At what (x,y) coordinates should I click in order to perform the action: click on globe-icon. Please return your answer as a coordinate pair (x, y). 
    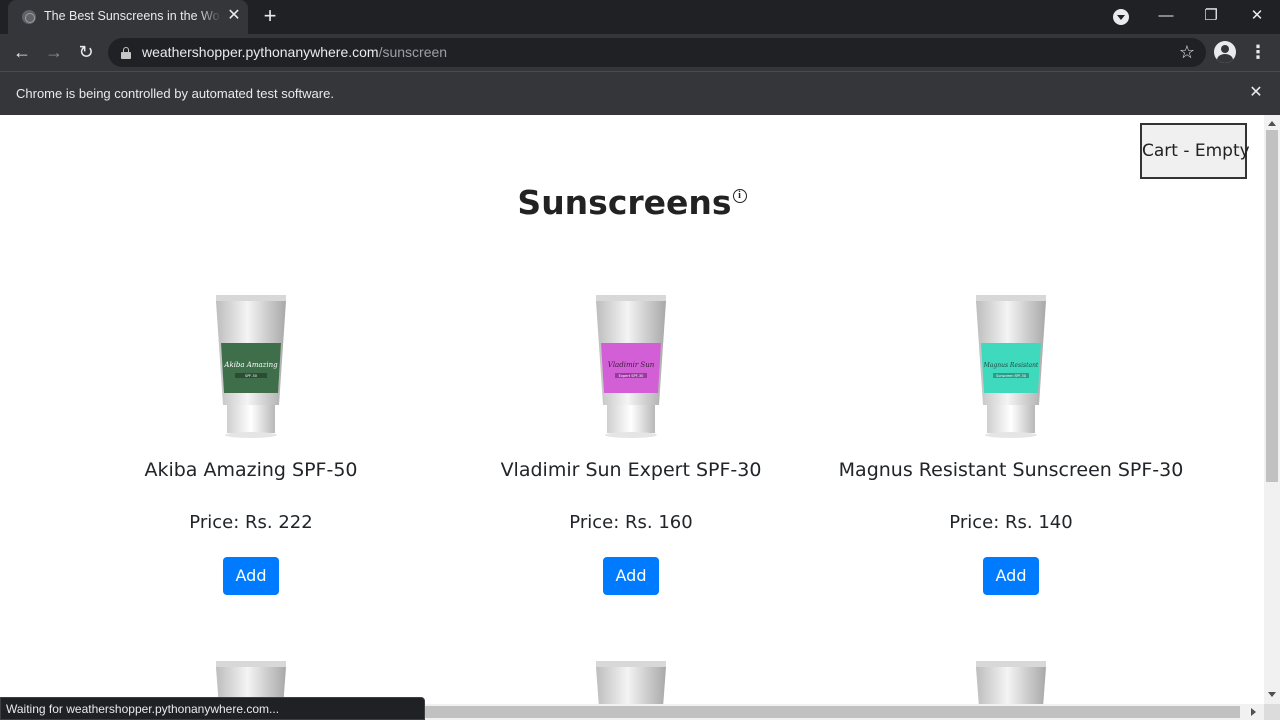
    Looking at the image, I should click on (29, 17).